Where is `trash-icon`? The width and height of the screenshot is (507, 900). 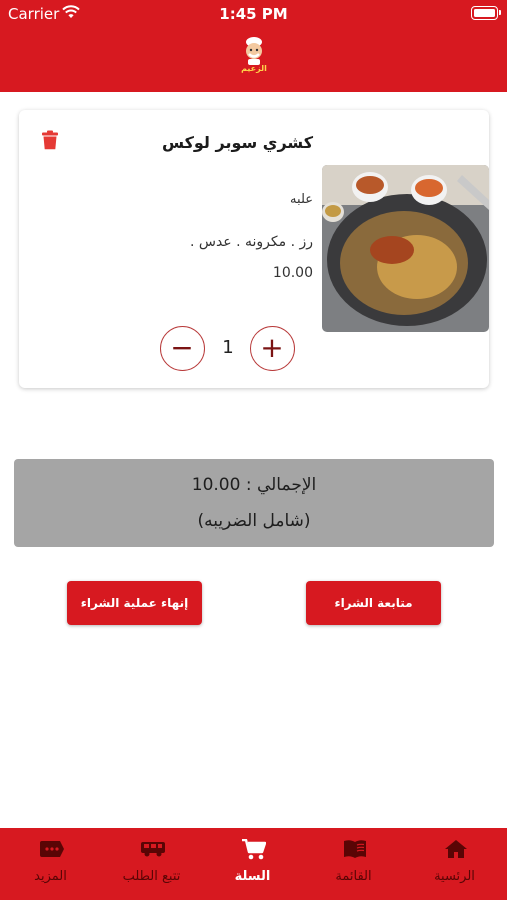 trash-icon is located at coordinates (50, 140).